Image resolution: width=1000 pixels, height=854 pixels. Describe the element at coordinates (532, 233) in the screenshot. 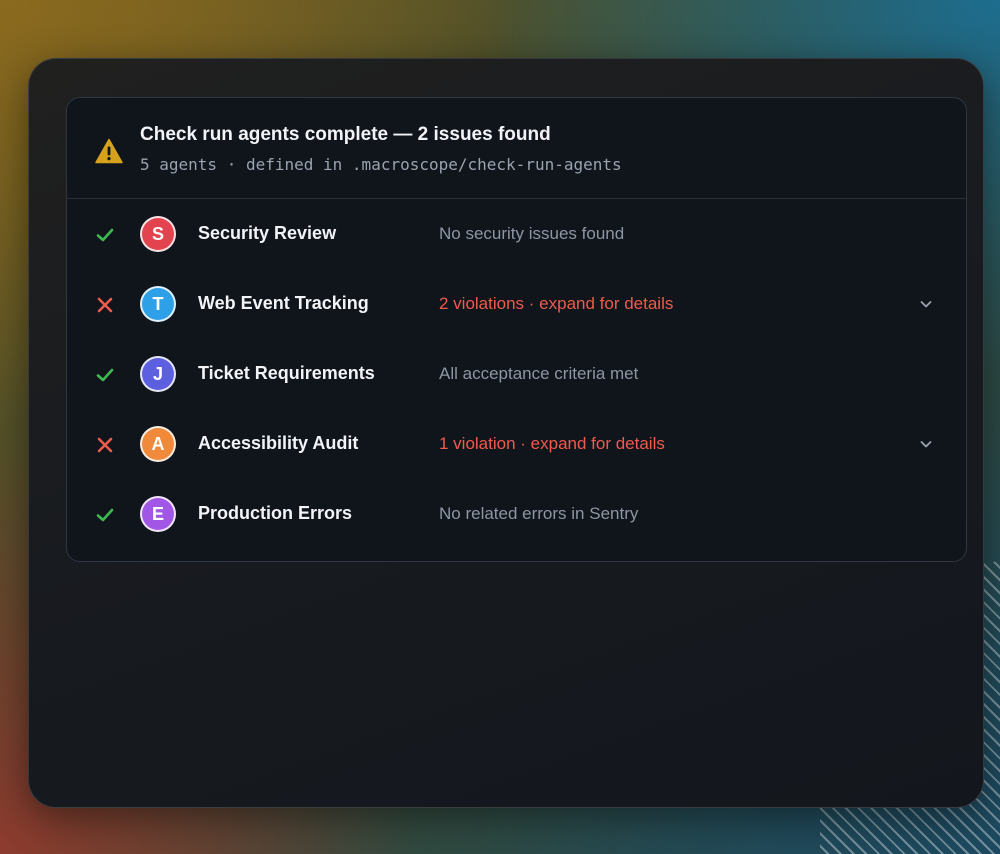

I see `agent-detail: No security issues found` at that location.